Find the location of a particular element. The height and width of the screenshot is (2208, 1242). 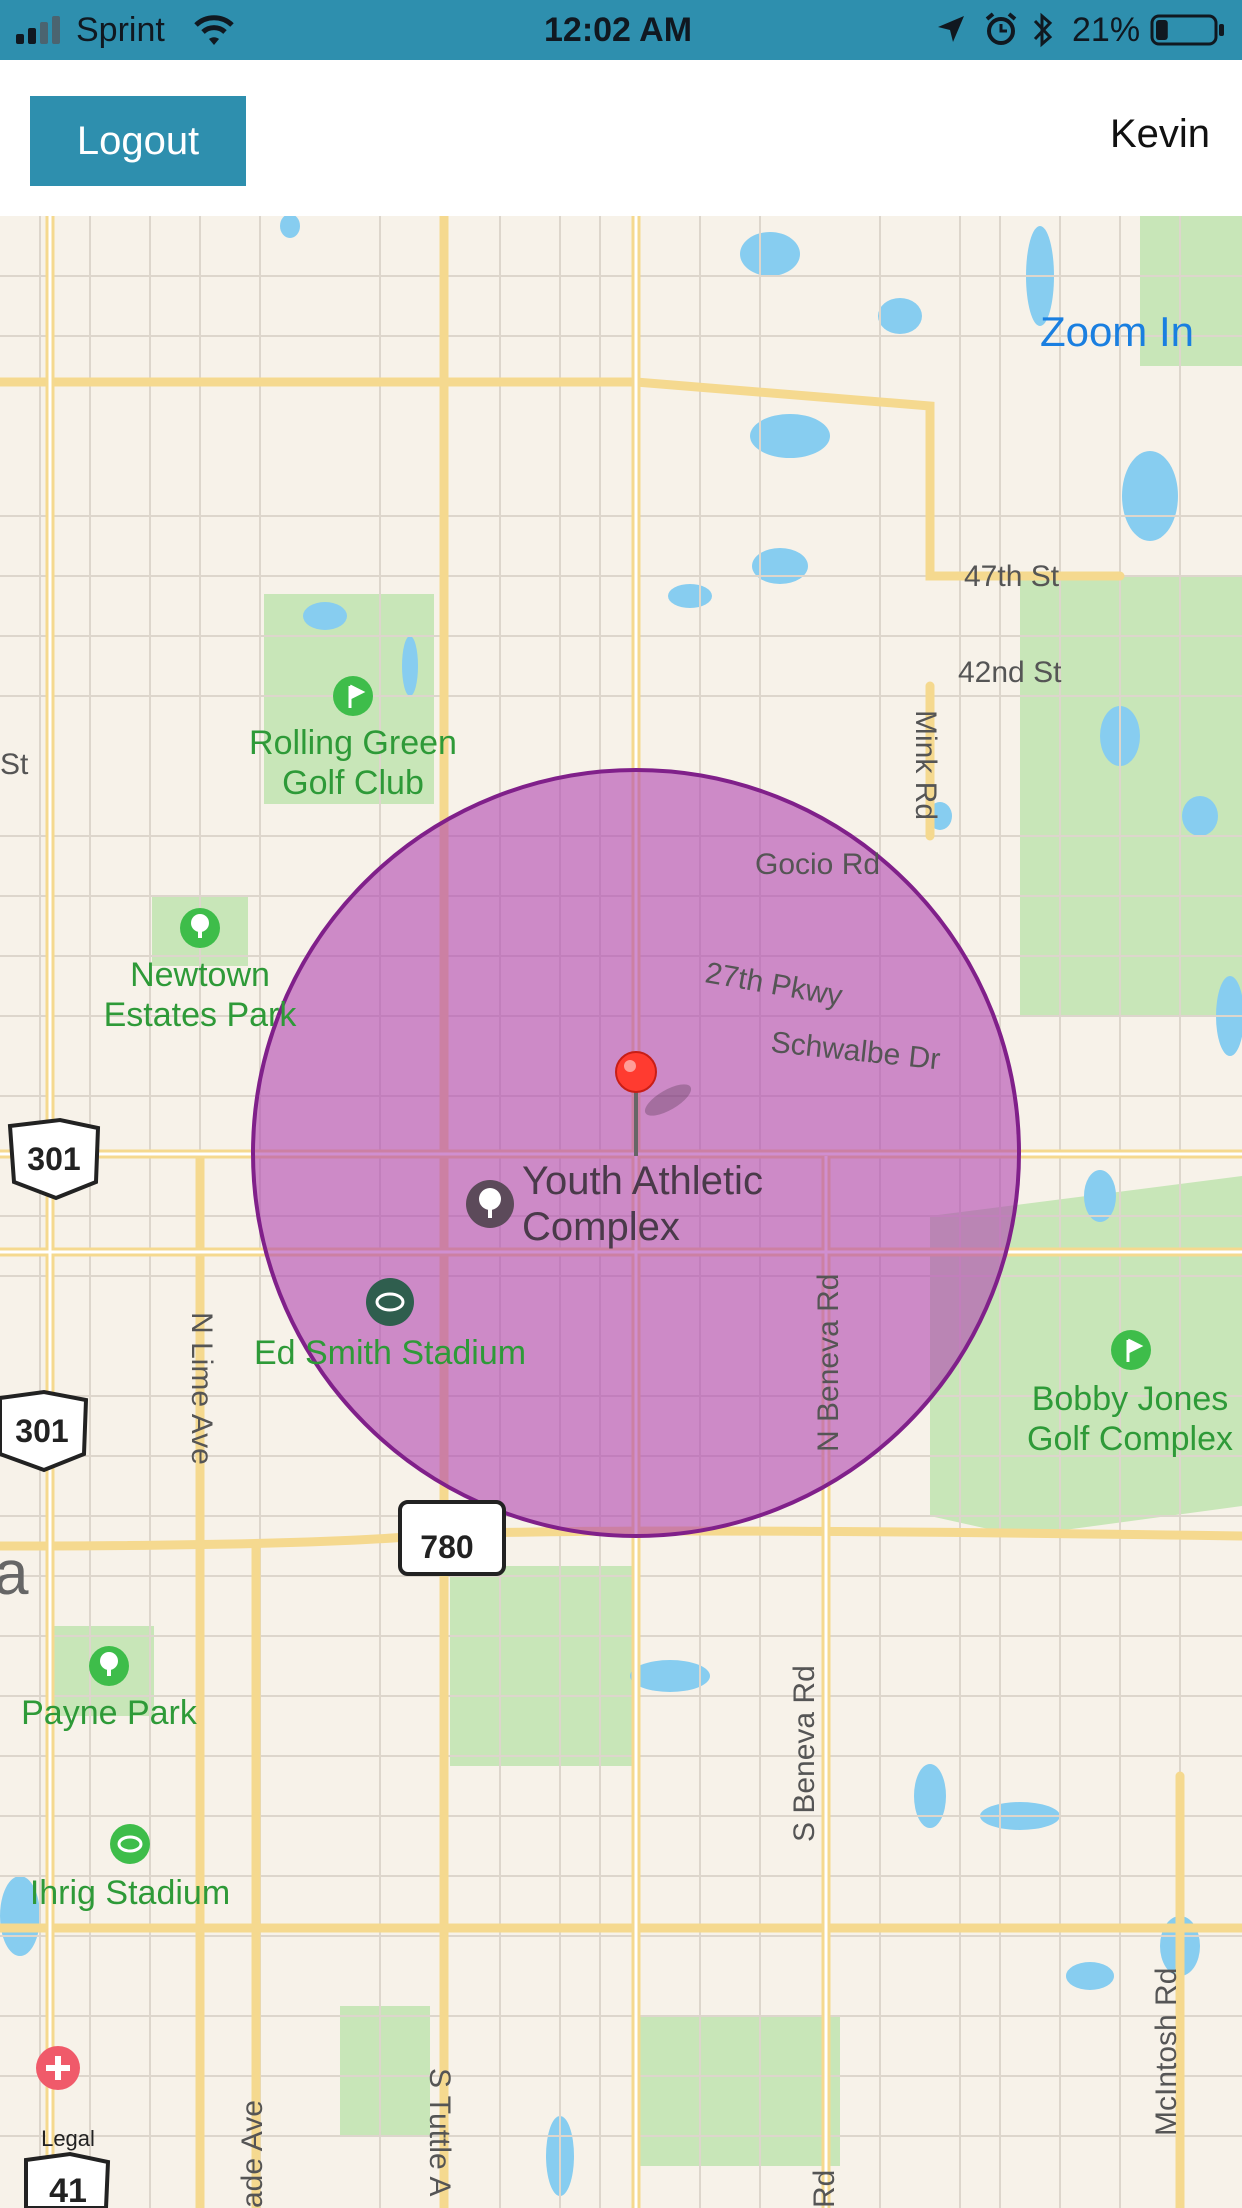

place-label: Bobby Jones is located at coordinates (1130, 1399).